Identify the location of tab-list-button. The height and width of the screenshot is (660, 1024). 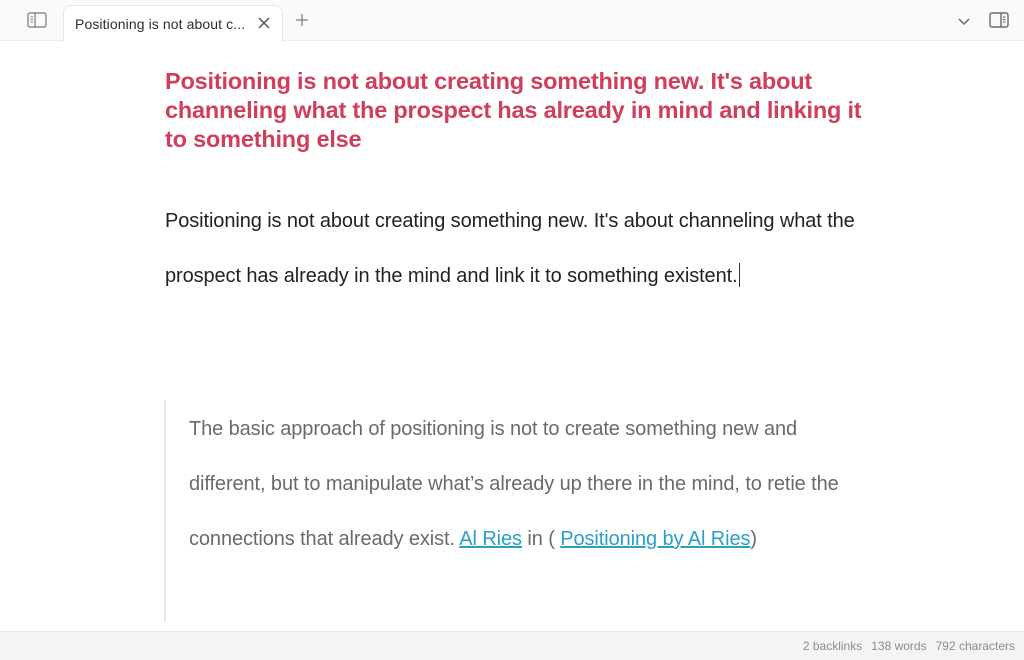
(964, 21).